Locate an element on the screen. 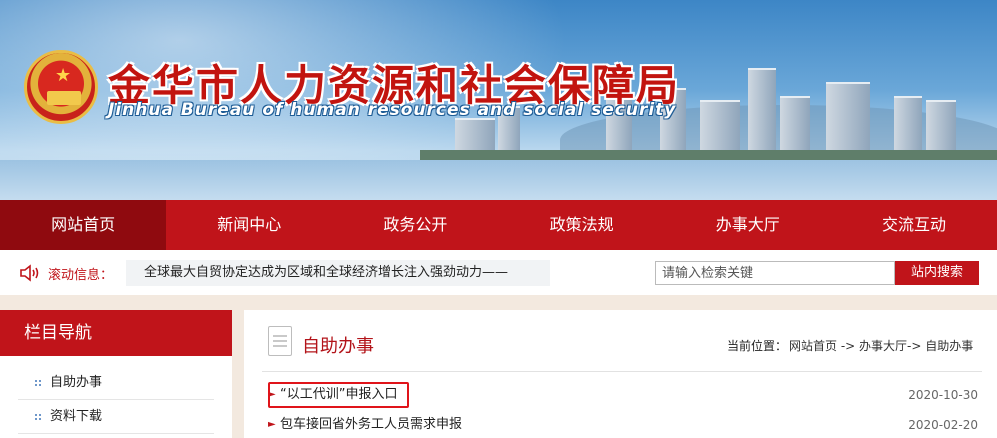  national-emblem-icon: ★ is located at coordinates (61, 87).